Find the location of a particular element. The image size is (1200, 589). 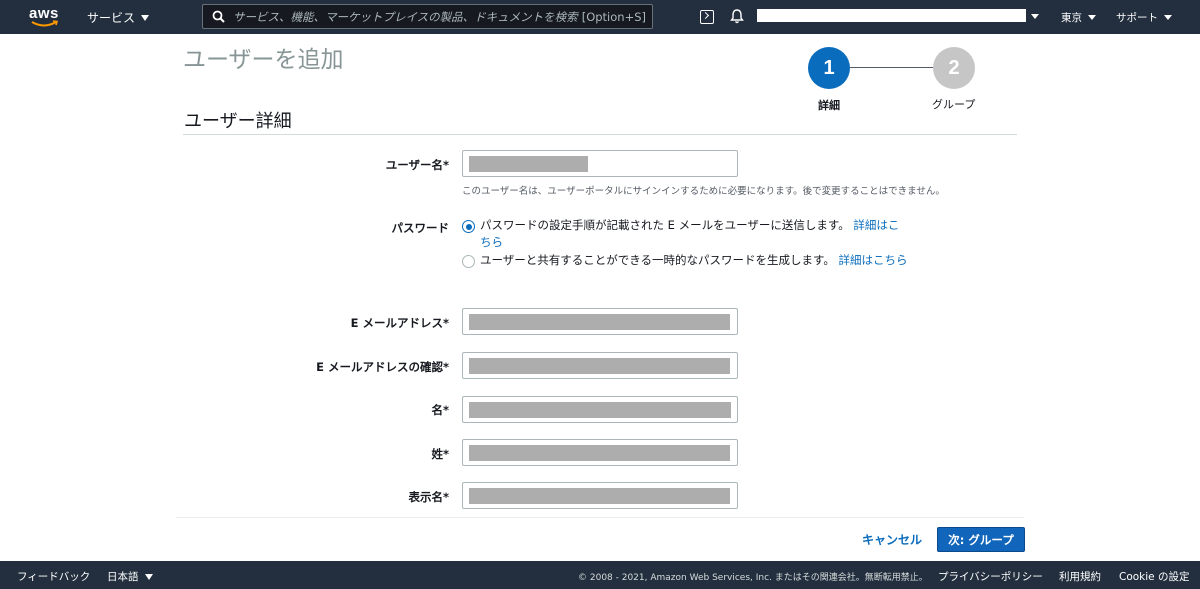

password-label: パスワード is located at coordinates (420, 228).